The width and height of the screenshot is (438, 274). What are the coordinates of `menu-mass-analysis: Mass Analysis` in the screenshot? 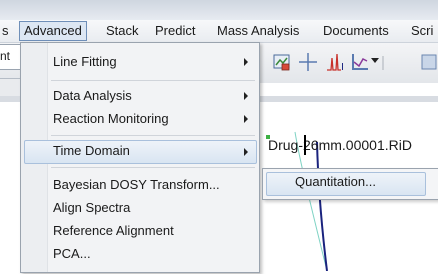 It's located at (258, 31).